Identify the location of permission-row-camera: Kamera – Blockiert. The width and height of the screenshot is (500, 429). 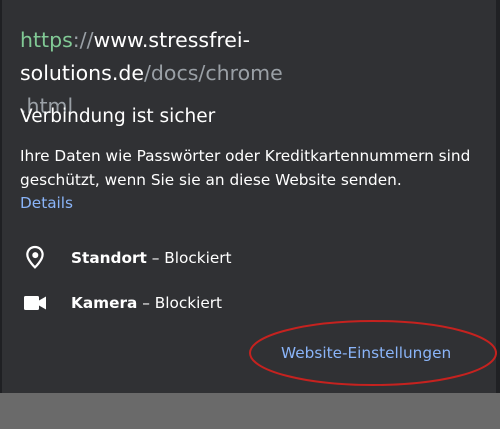
(121, 303).